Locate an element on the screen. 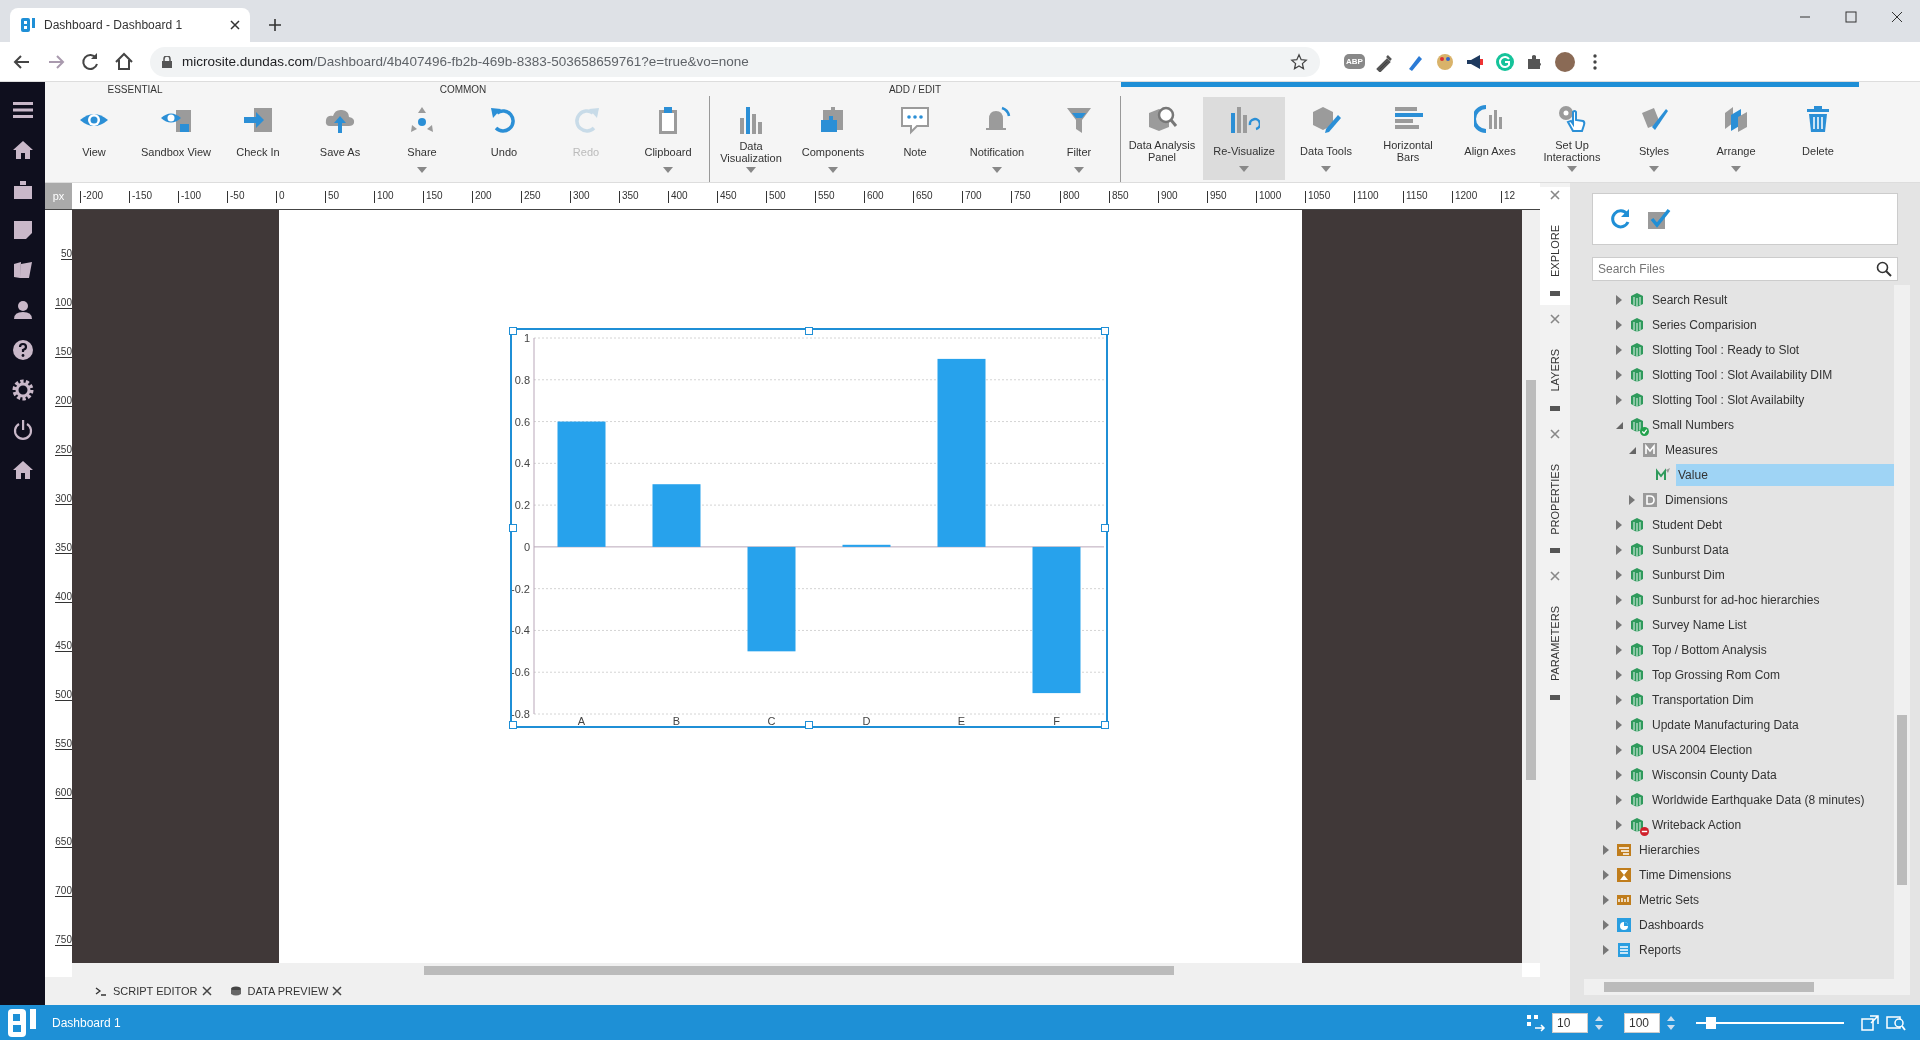 This screenshot has height=1040, width=1920. tree-item: Series Comparision is located at coordinates (1706, 324).